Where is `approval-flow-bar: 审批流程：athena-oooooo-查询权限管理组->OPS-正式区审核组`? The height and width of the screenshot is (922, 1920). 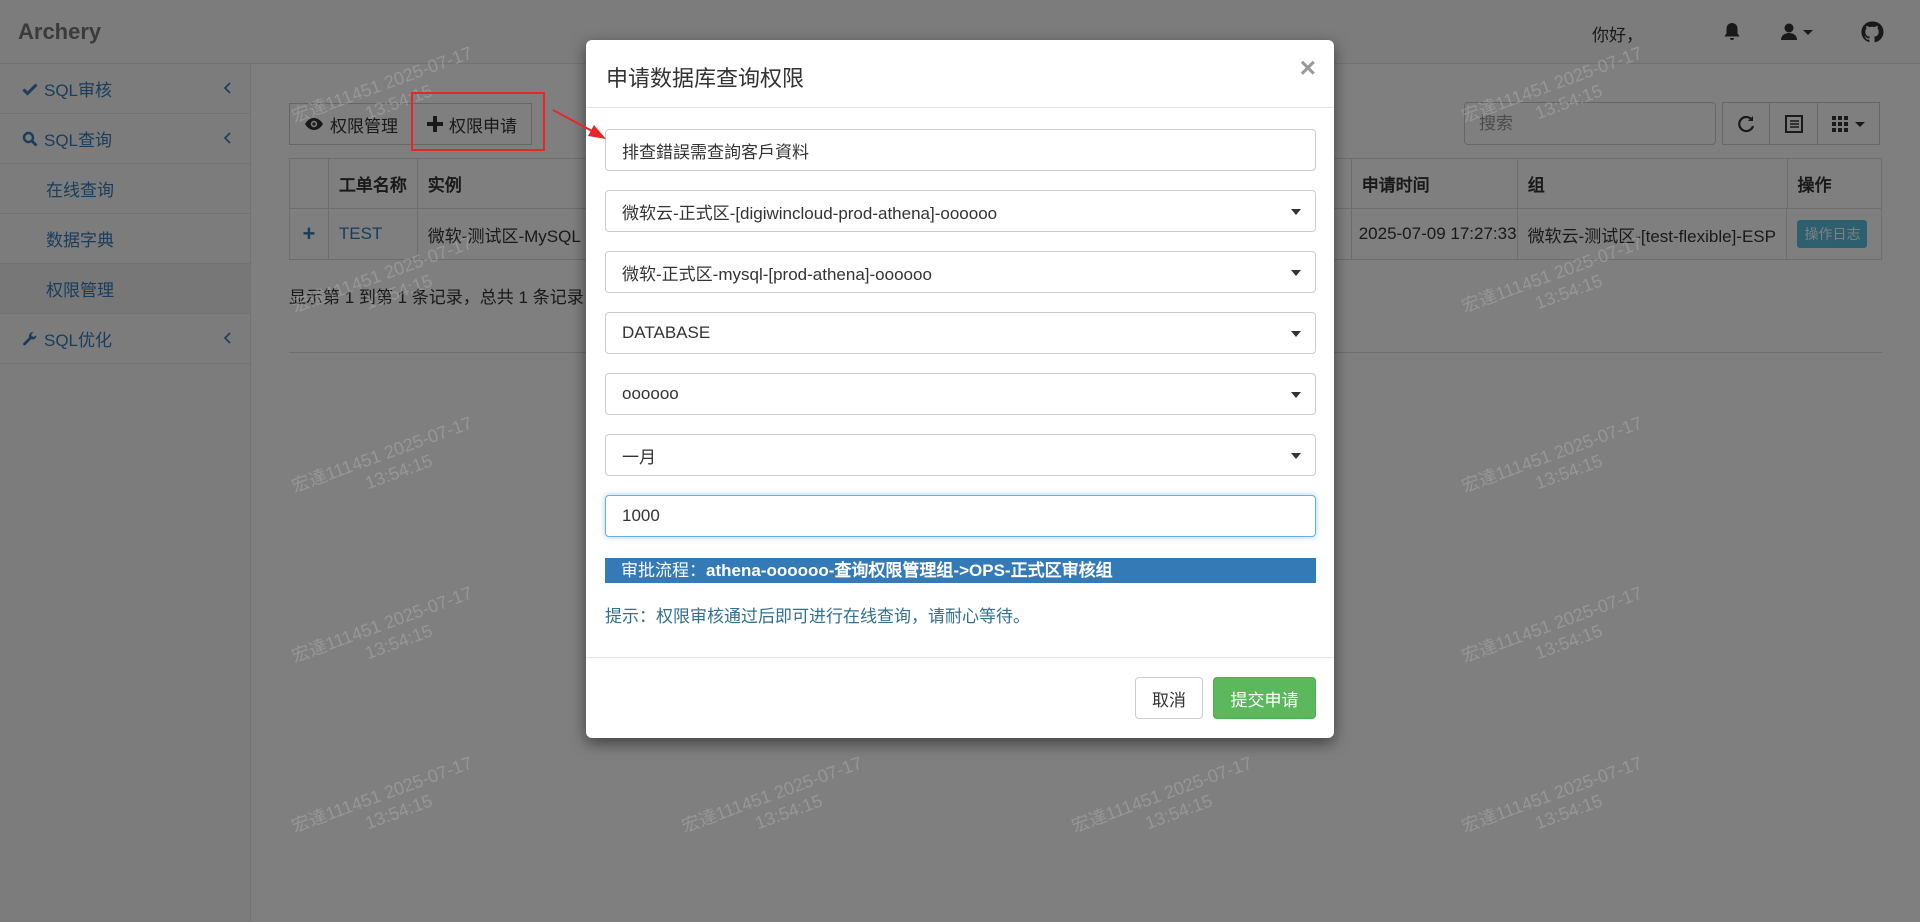
approval-flow-bar: 审批流程：athena-oooooo-查询权限管理组->OPS-正式区审核组 is located at coordinates (960, 570).